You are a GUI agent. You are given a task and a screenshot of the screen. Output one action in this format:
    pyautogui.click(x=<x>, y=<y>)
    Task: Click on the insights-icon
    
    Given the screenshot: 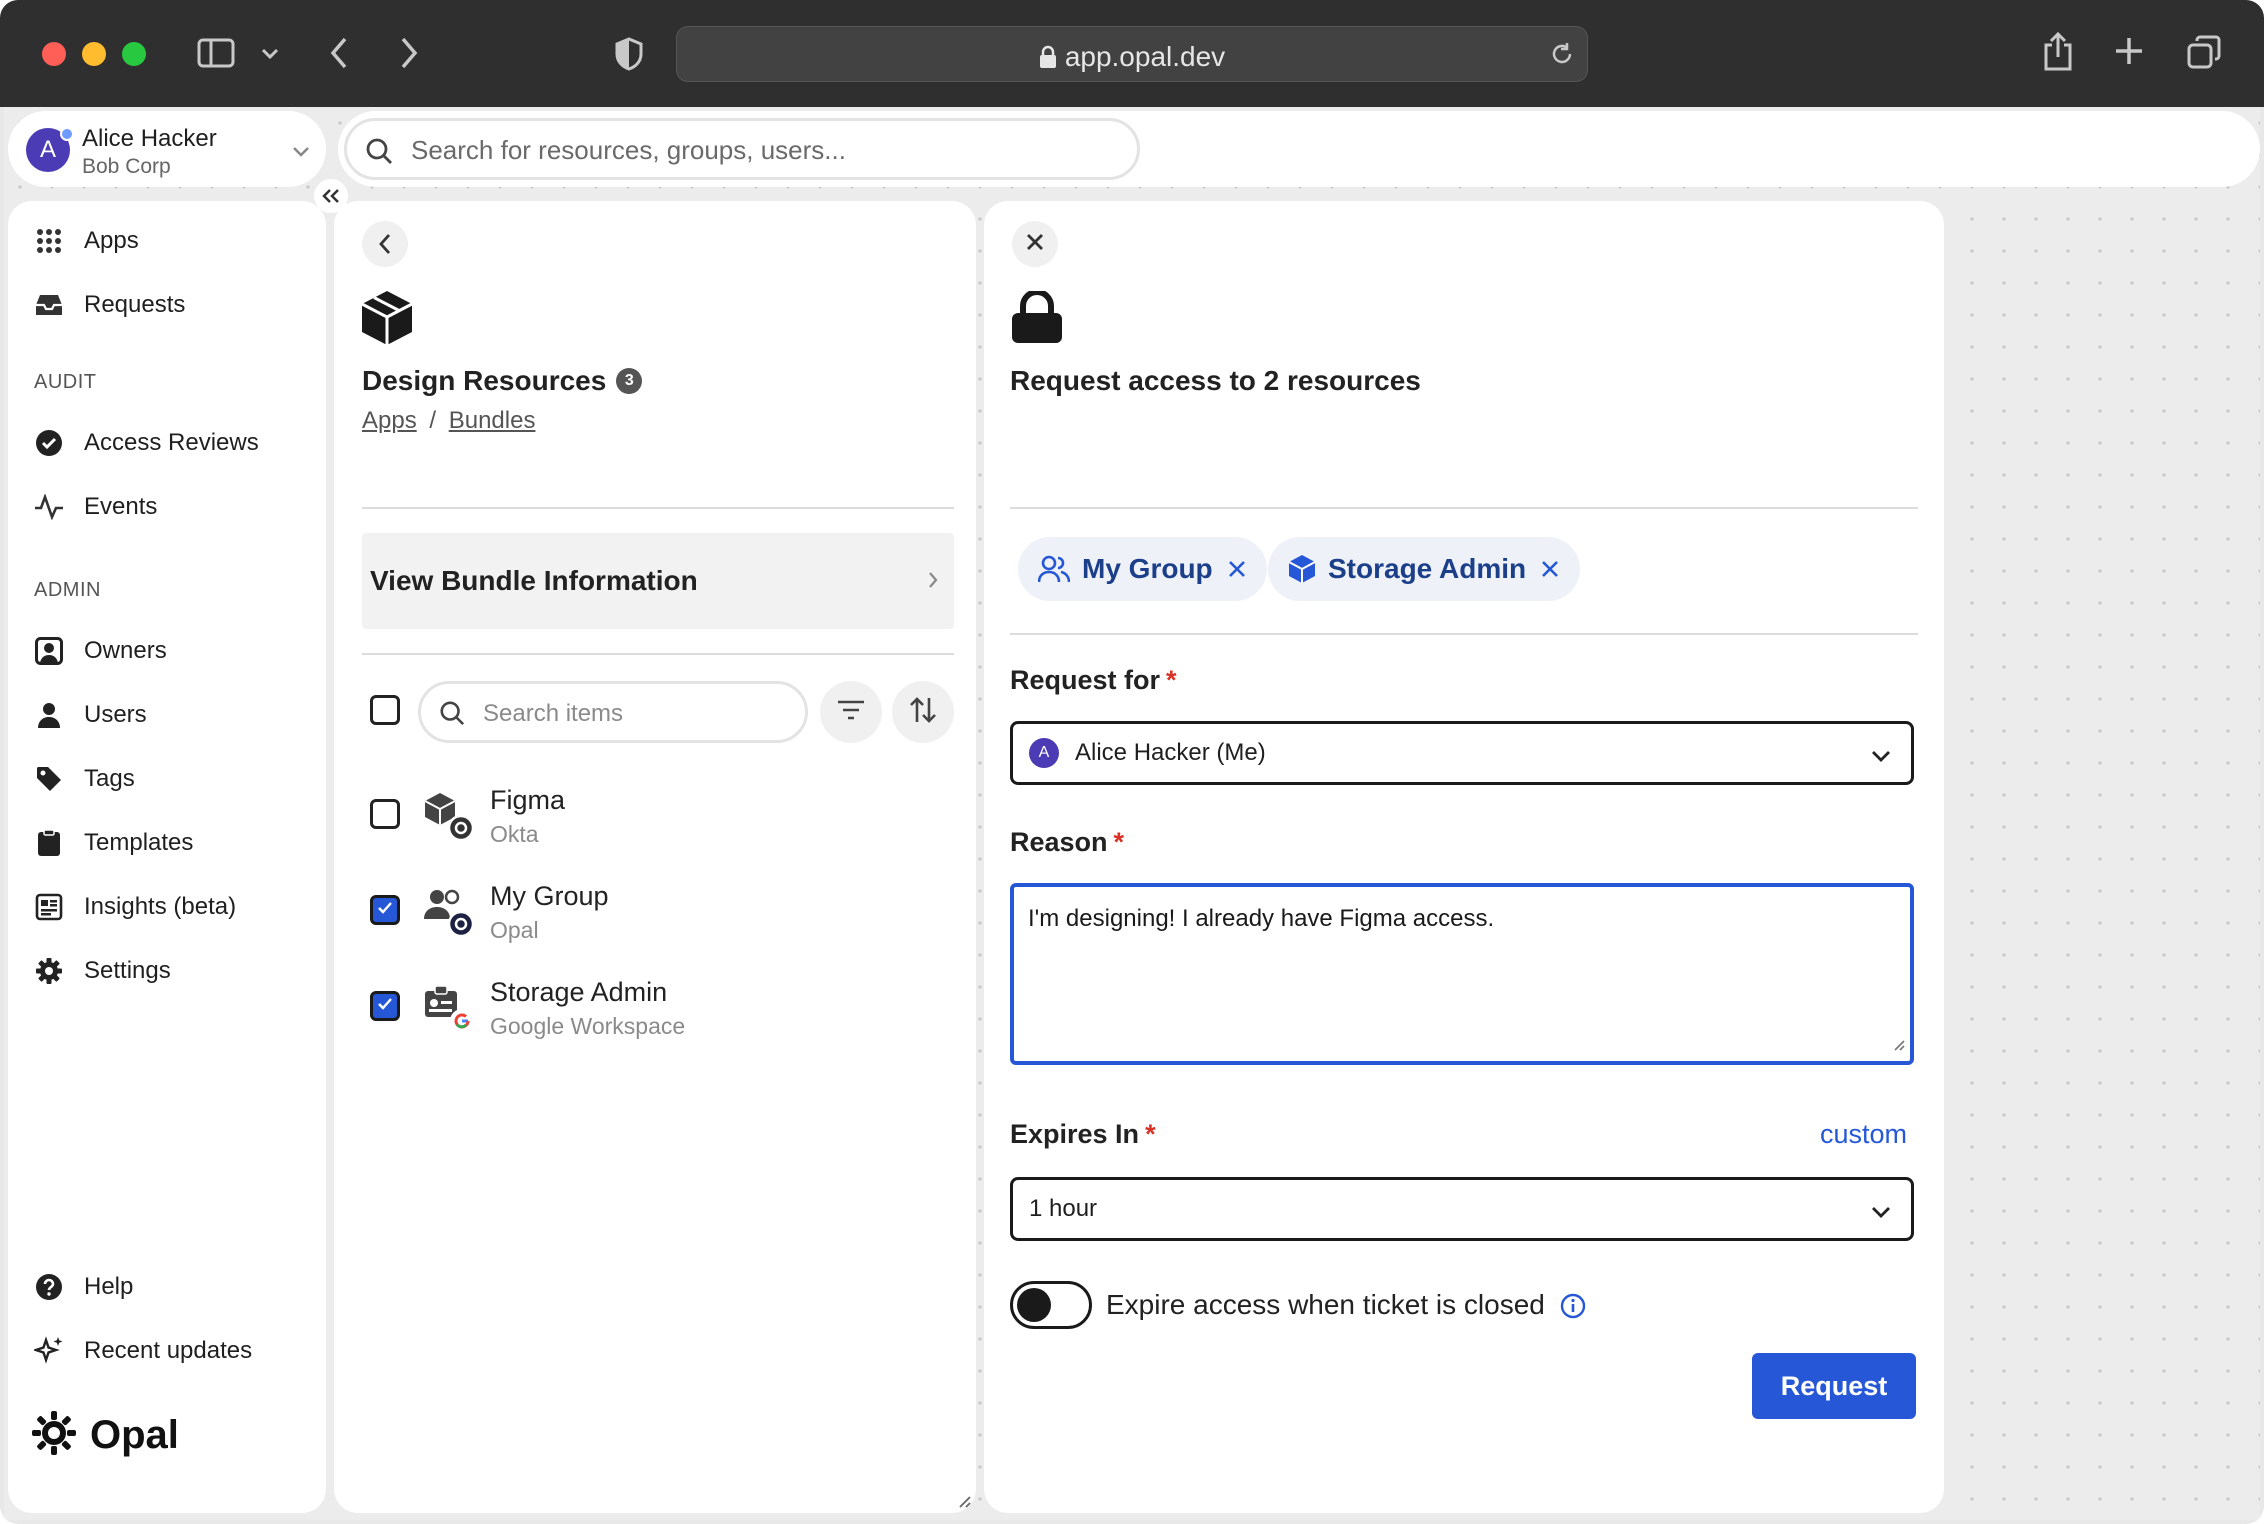 What is the action you would take?
    pyautogui.click(x=49, y=907)
    